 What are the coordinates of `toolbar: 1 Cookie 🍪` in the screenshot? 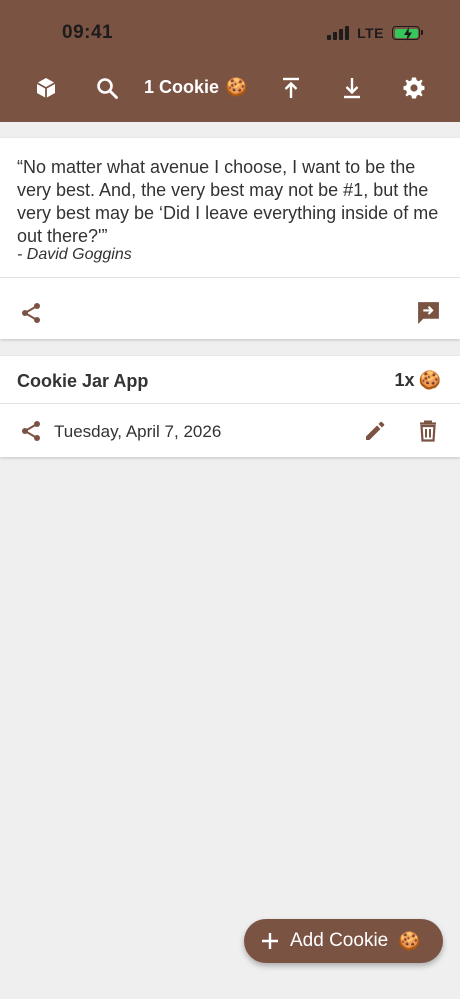 It's located at (230, 88).